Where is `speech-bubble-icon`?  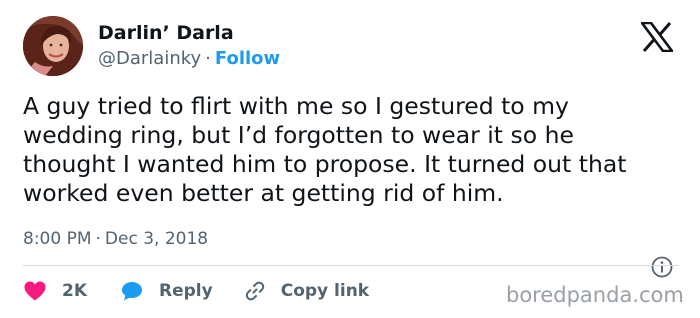 speech-bubble-icon is located at coordinates (132, 291).